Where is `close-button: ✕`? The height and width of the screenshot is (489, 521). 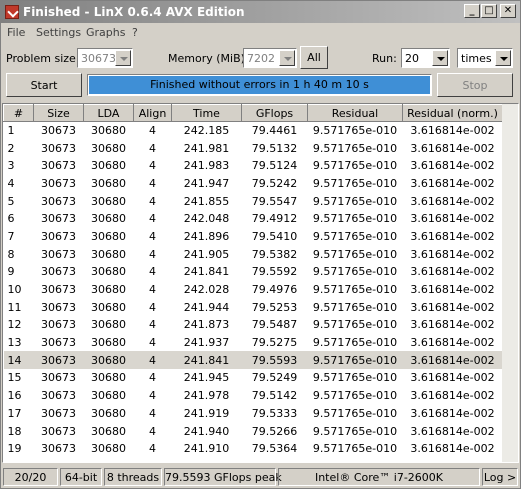
close-button: ✕ is located at coordinates (508, 11).